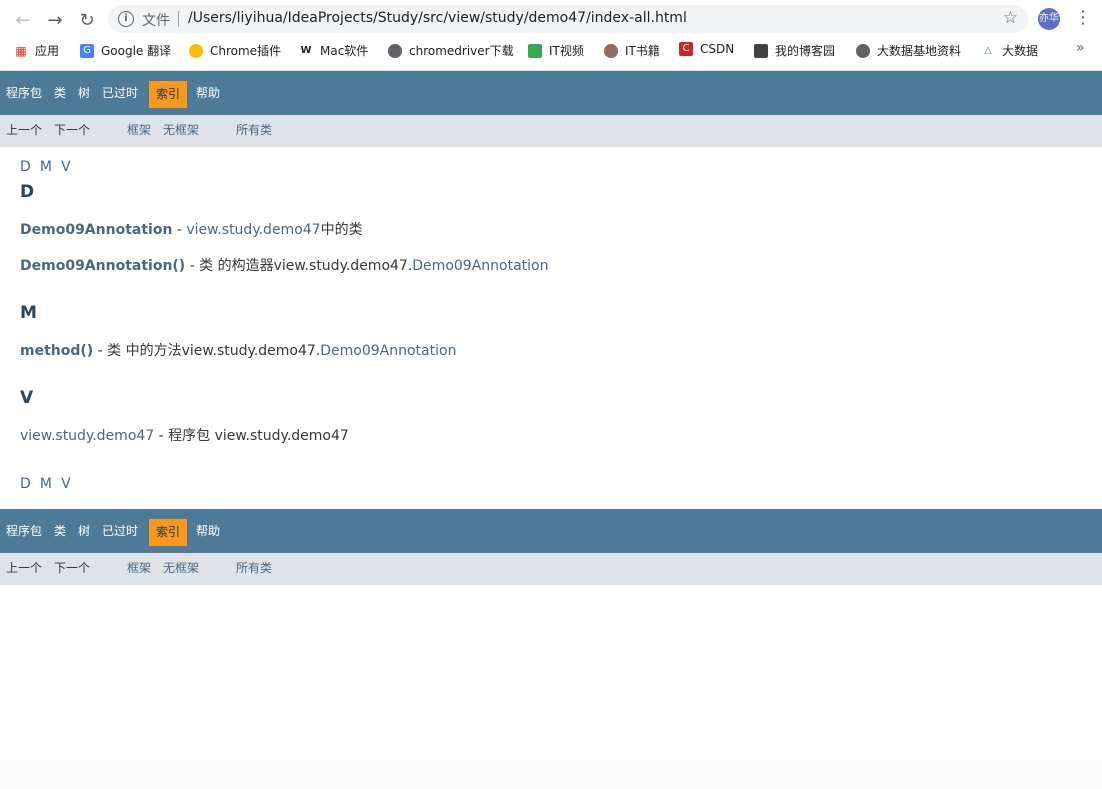 The image size is (1102, 789). What do you see at coordinates (551, 93) in the screenshot?
I see `top-navbar: 程序包 类 树 已过时 索引 帮助` at bounding box center [551, 93].